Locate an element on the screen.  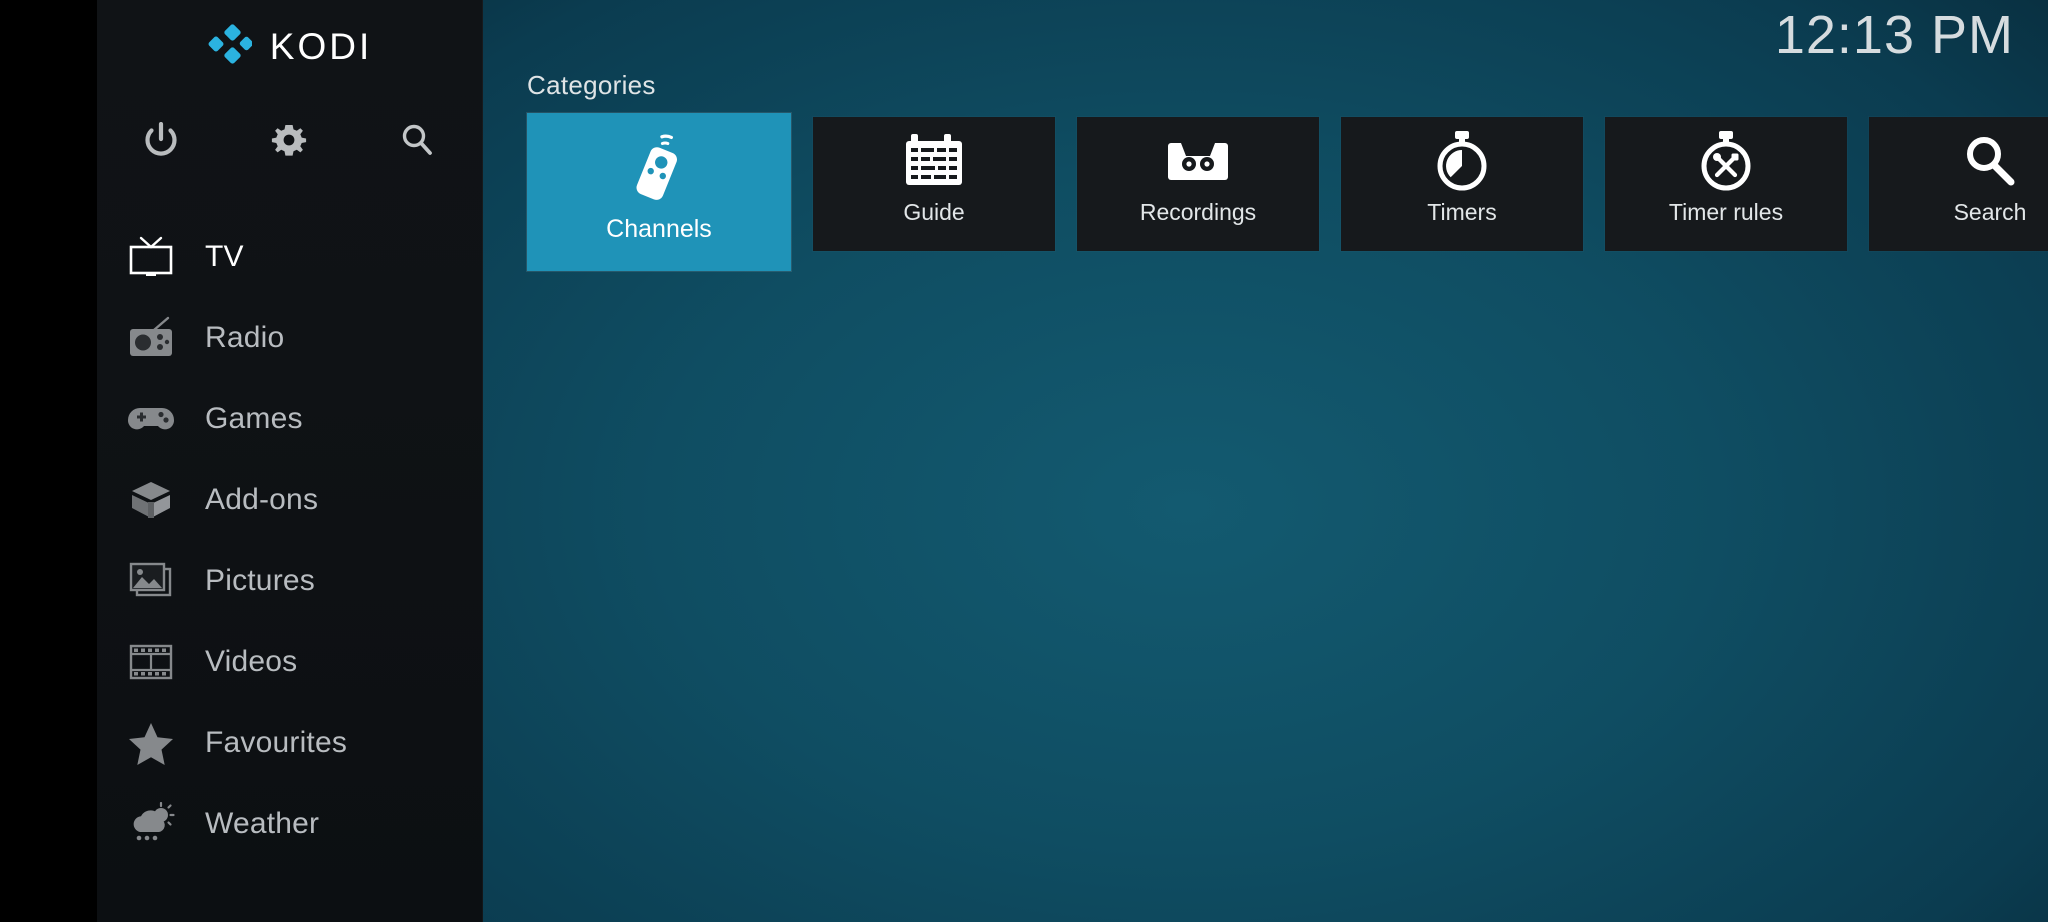
weather-icon is located at coordinates (151, 824).